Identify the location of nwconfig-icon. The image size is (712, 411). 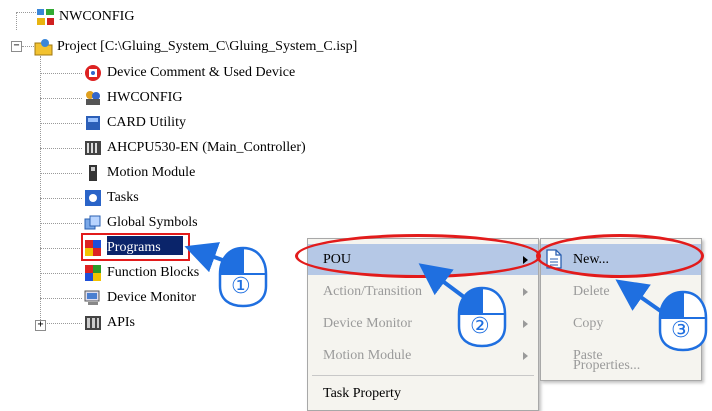
(45, 17).